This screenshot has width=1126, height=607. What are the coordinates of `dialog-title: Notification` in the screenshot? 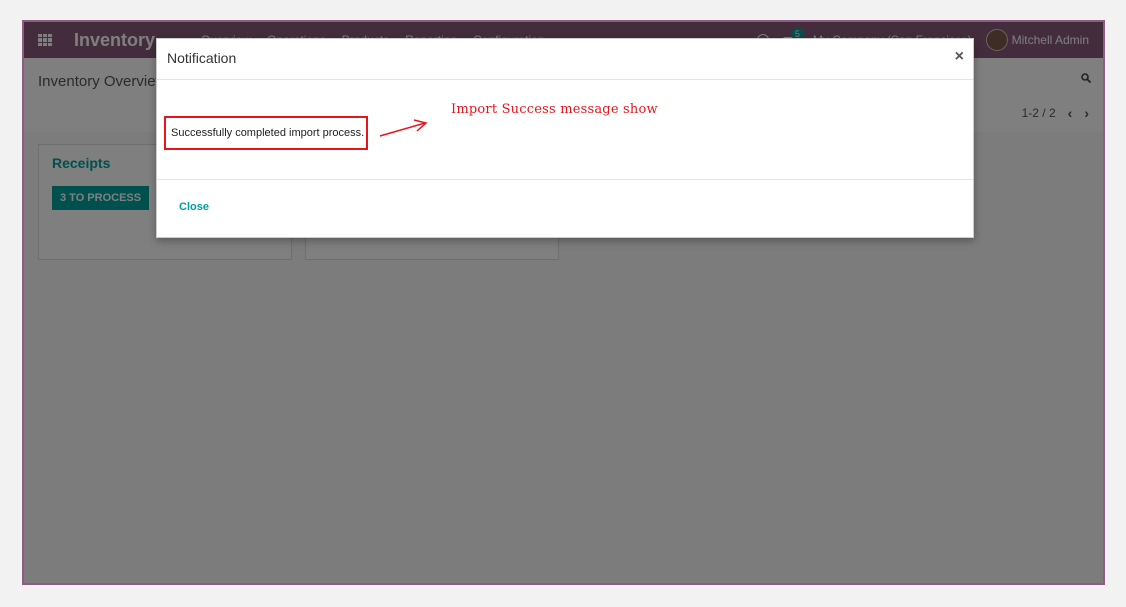 It's located at (202, 58).